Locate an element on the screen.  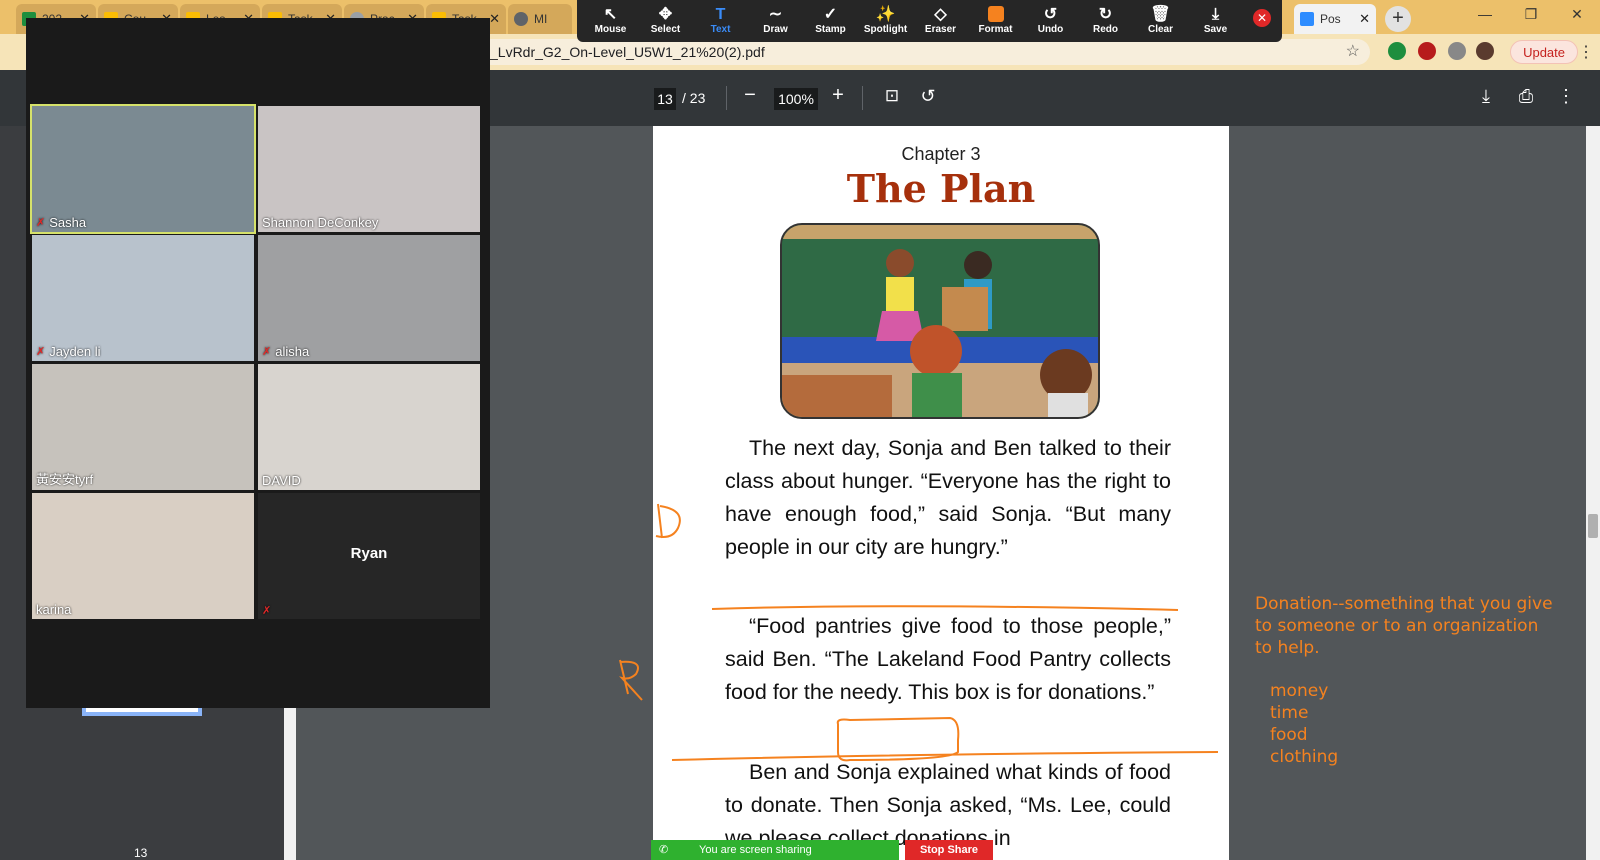
phone-icon: ✆ is located at coordinates (664, 850).